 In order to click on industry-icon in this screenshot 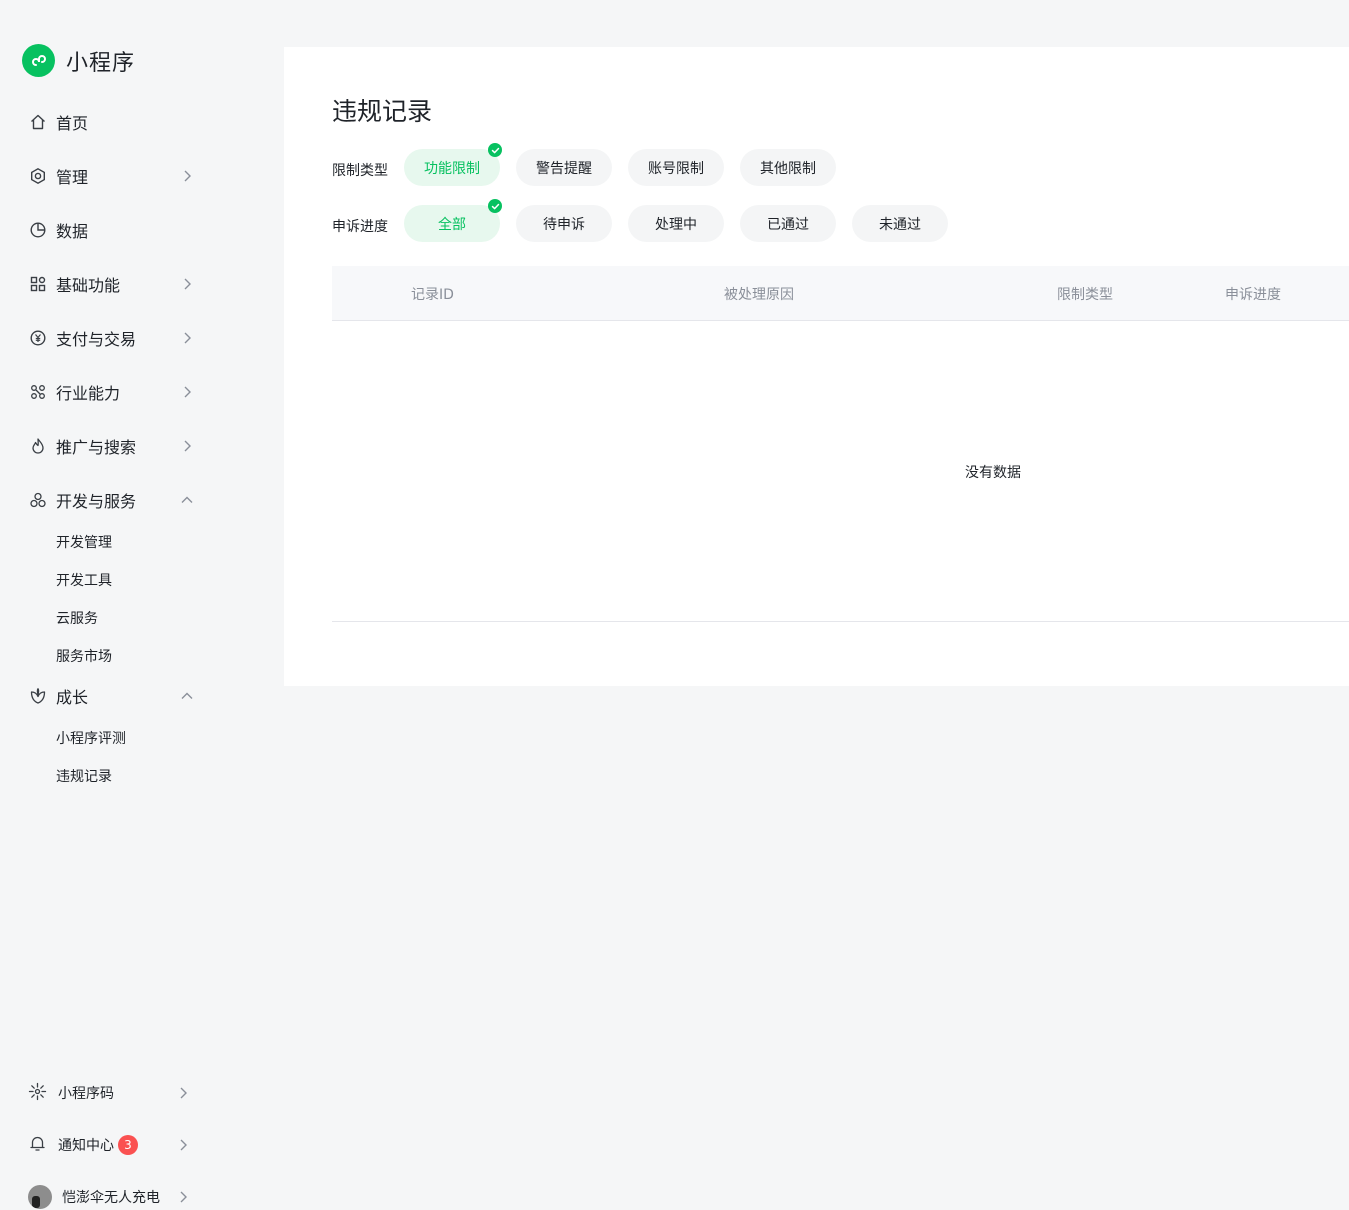, I will do `click(37, 392)`.